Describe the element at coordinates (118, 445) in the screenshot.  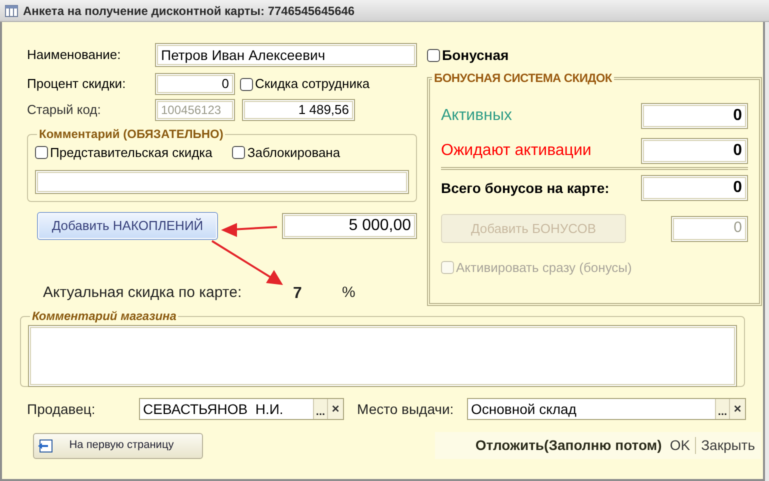
I see `first-page-button: На первую страницу` at that location.